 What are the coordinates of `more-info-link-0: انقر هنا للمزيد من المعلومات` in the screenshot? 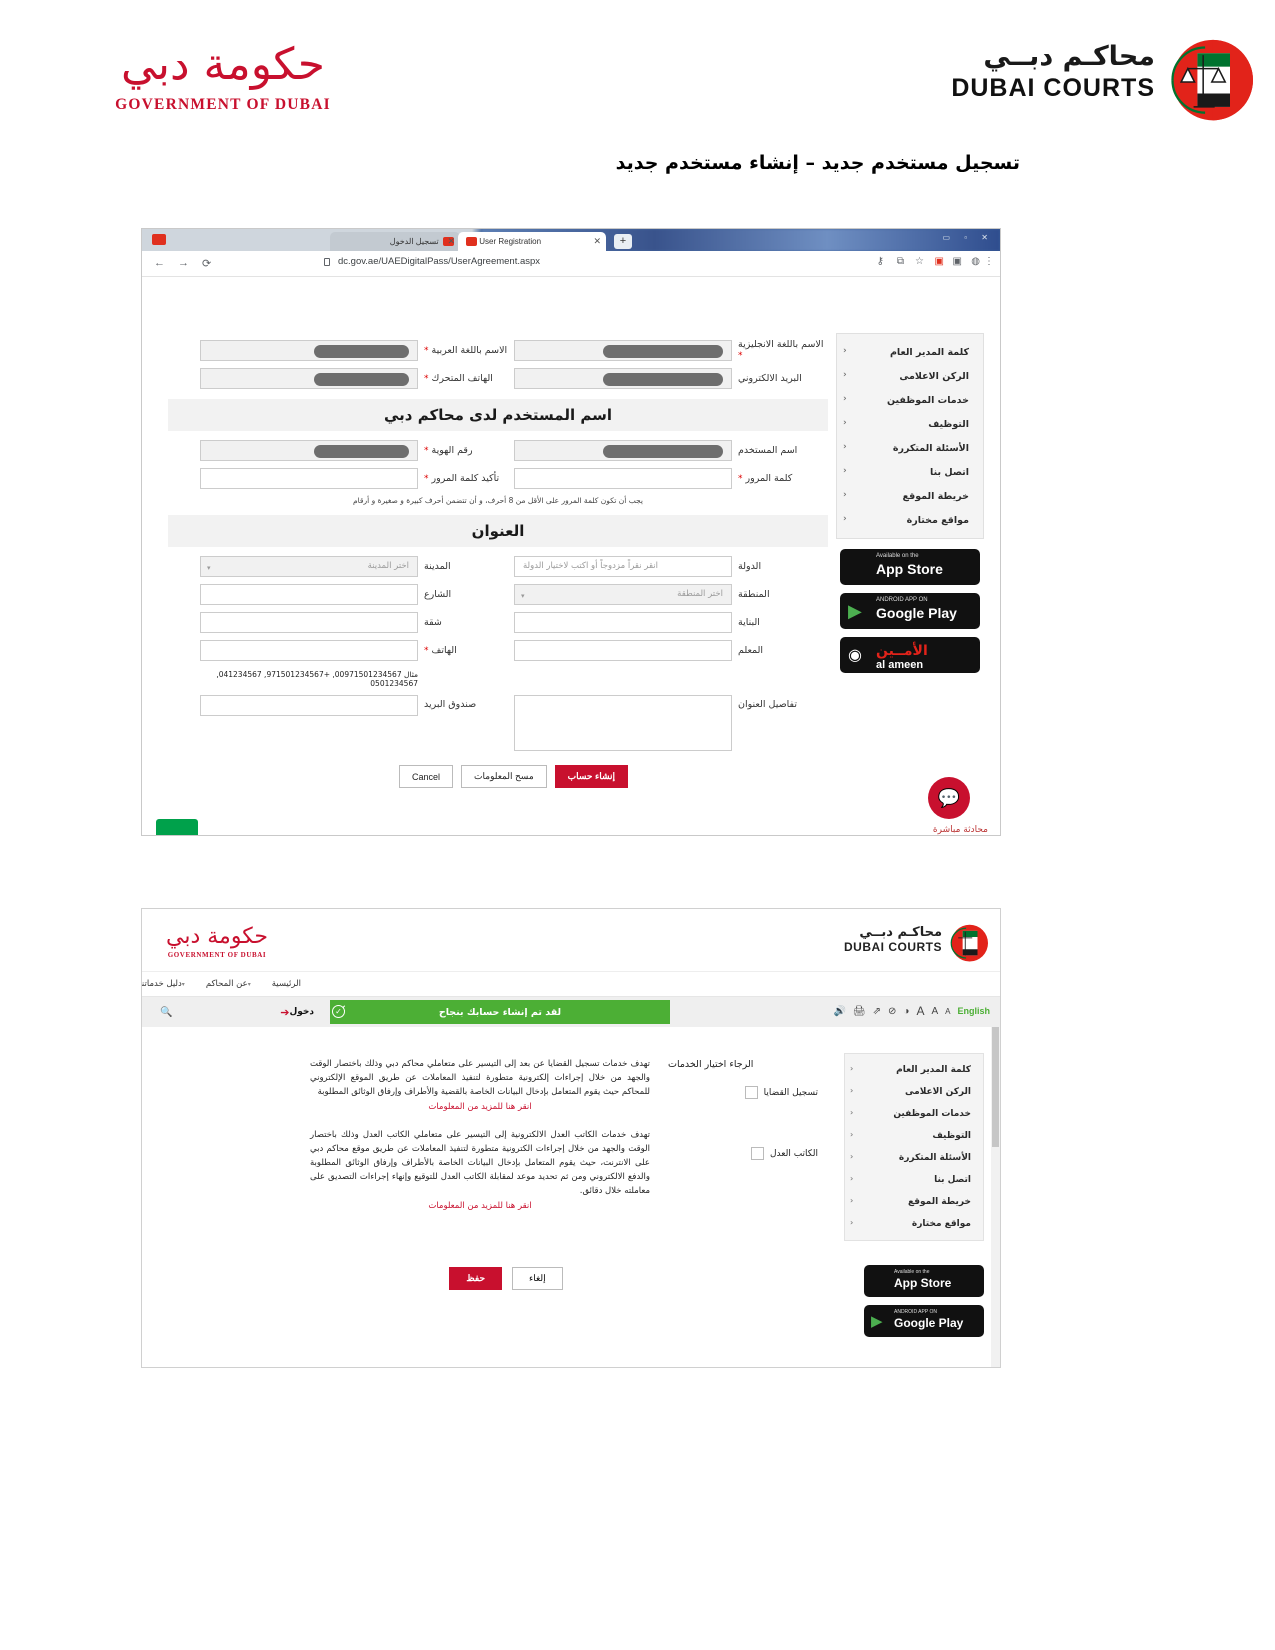 It's located at (480, 1107).